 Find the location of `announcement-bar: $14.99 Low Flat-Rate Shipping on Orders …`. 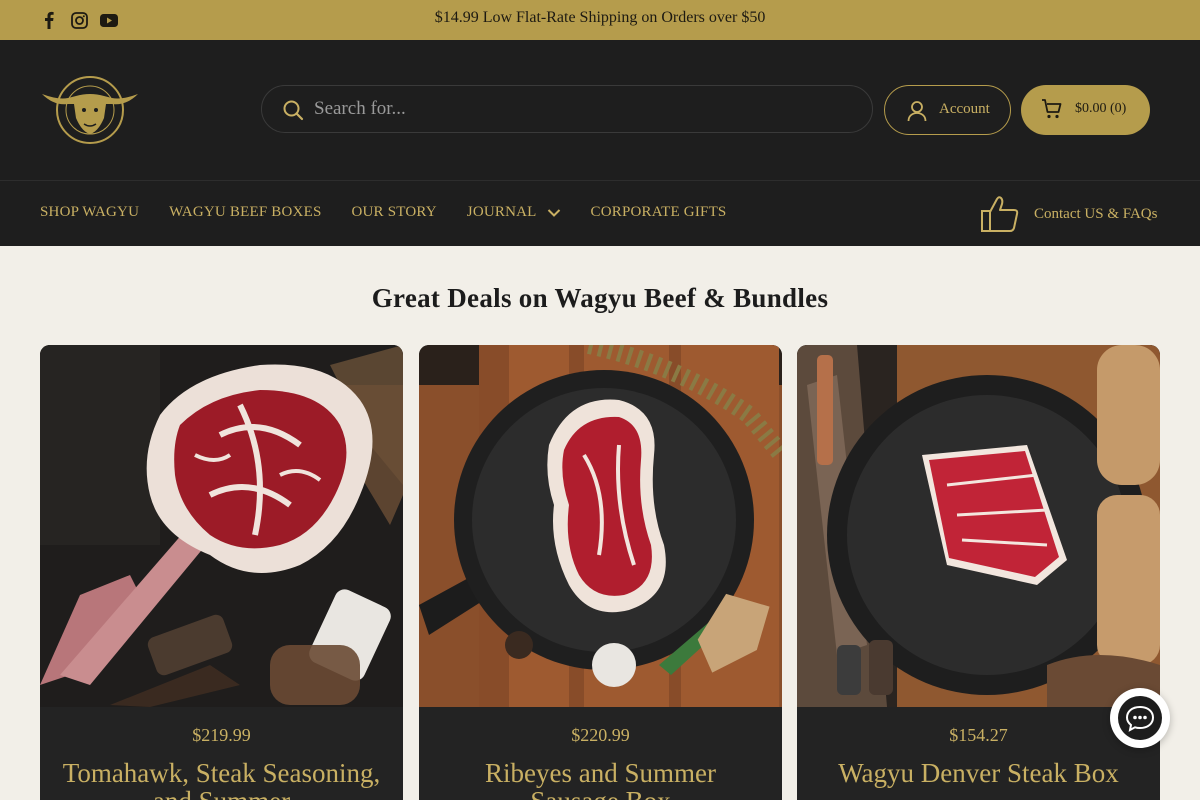

announcement-bar: $14.99 Low Flat-Rate Shipping on Orders … is located at coordinates (600, 20).